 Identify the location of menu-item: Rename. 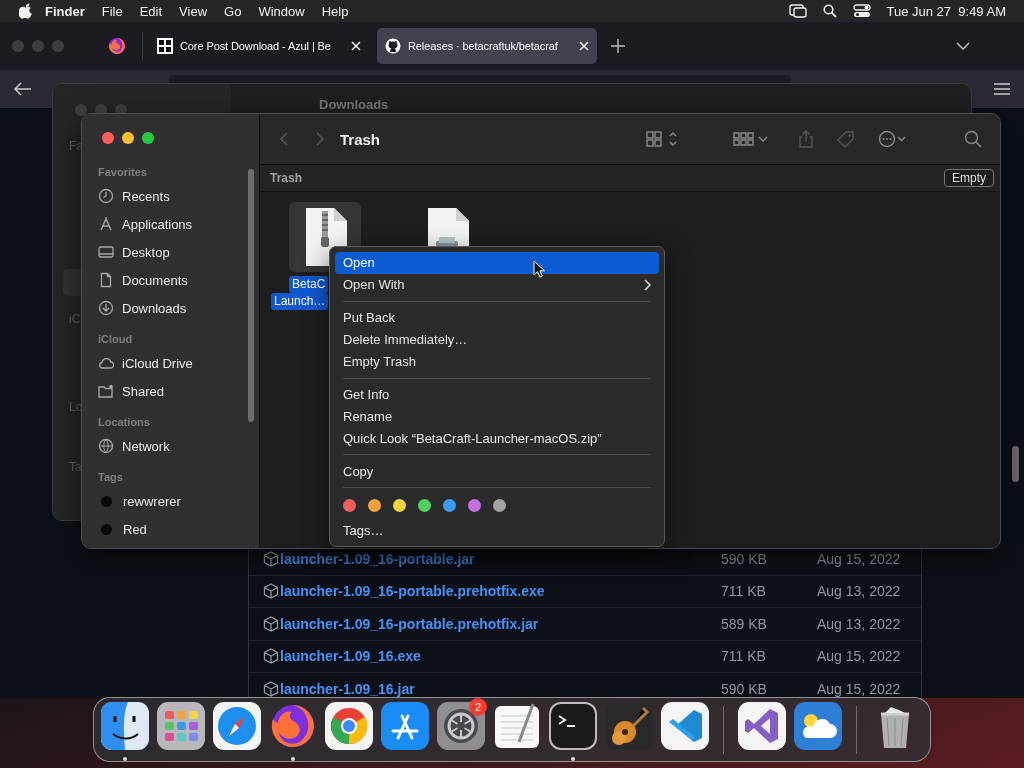
(497, 416).